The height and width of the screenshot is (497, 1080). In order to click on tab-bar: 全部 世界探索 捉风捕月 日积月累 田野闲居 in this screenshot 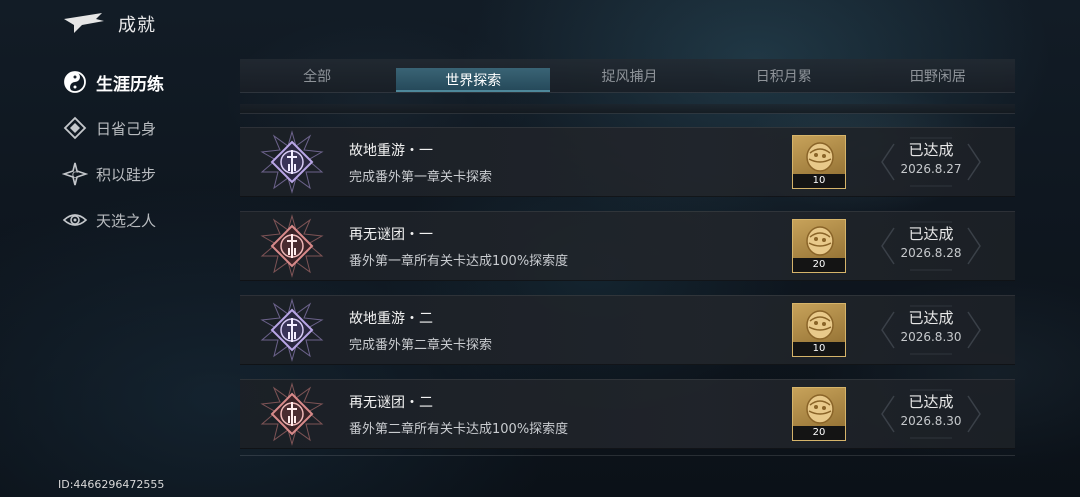, I will do `click(627, 76)`.